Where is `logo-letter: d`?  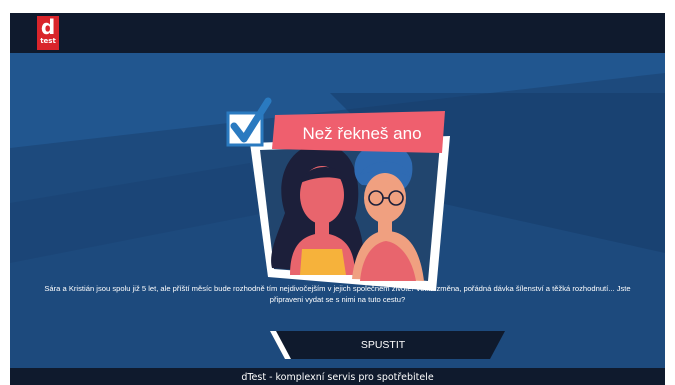 logo-letter: d is located at coordinates (48, 27).